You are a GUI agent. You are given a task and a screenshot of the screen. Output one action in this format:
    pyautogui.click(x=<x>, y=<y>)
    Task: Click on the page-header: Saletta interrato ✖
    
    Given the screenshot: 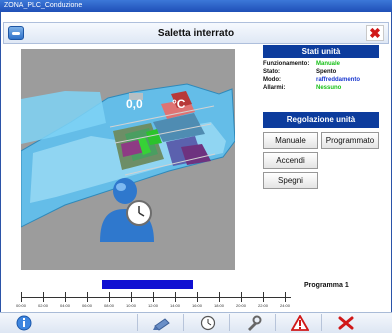 What is the action you would take?
    pyautogui.click(x=196, y=33)
    